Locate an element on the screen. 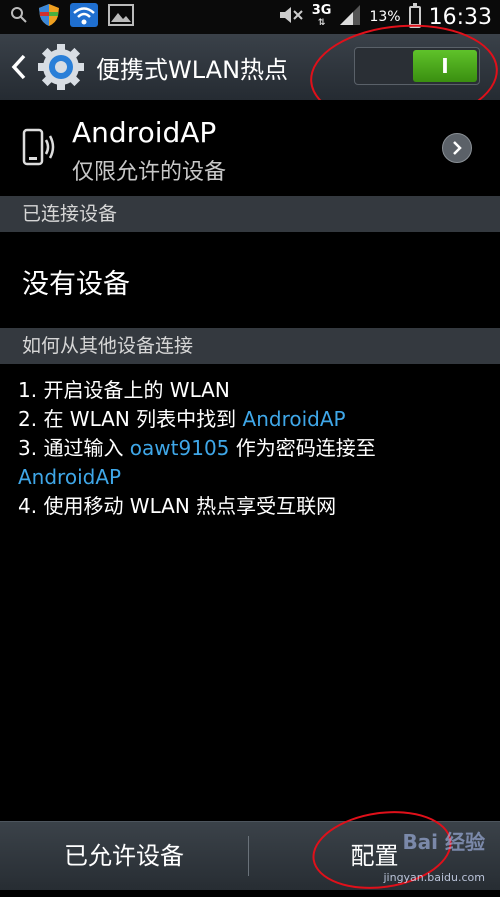 The image size is (500, 897). password-highlight: oawt9105 is located at coordinates (179, 448).